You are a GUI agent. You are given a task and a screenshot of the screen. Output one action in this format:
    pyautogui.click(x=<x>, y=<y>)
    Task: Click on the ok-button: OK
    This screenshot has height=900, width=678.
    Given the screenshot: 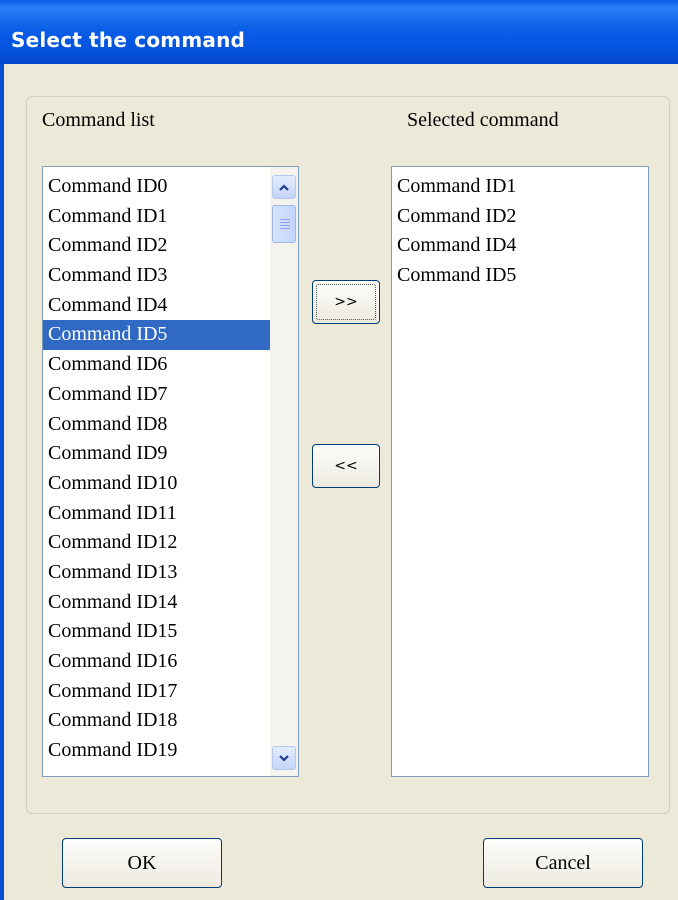 What is the action you would take?
    pyautogui.click(x=142, y=863)
    